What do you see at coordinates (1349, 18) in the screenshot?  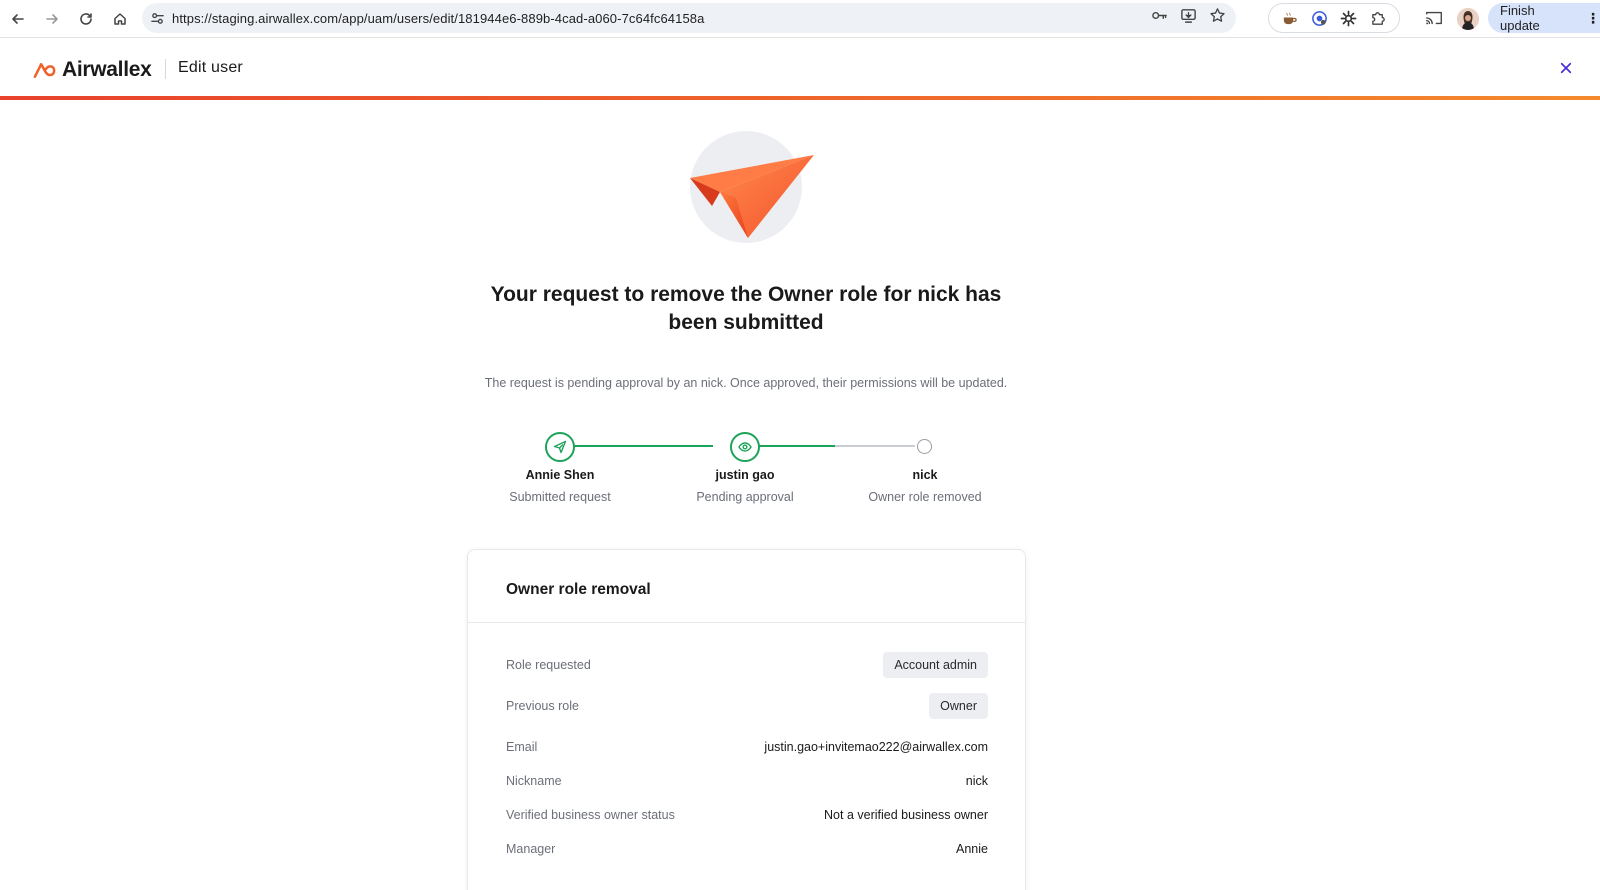 I see `settings-extension-icon` at bounding box center [1349, 18].